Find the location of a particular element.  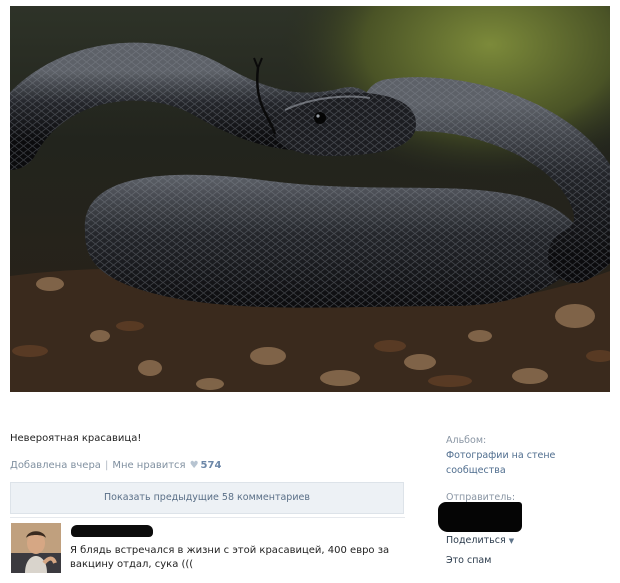

caret-down-icon: ▼ is located at coordinates (511, 541).